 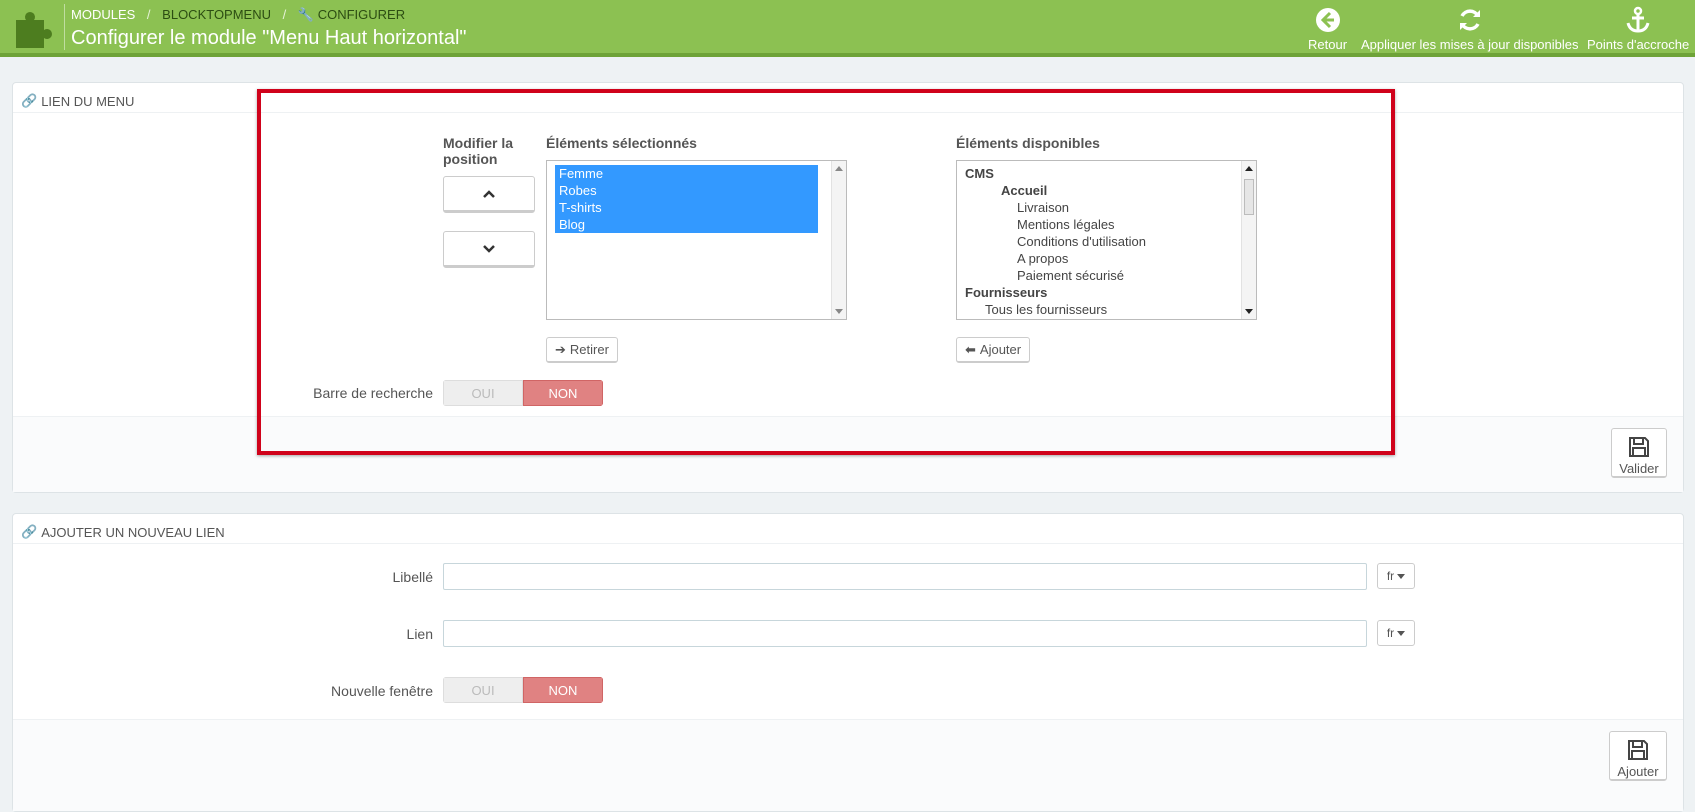 I want to click on chevron-up-icon, so click(x=489, y=193).